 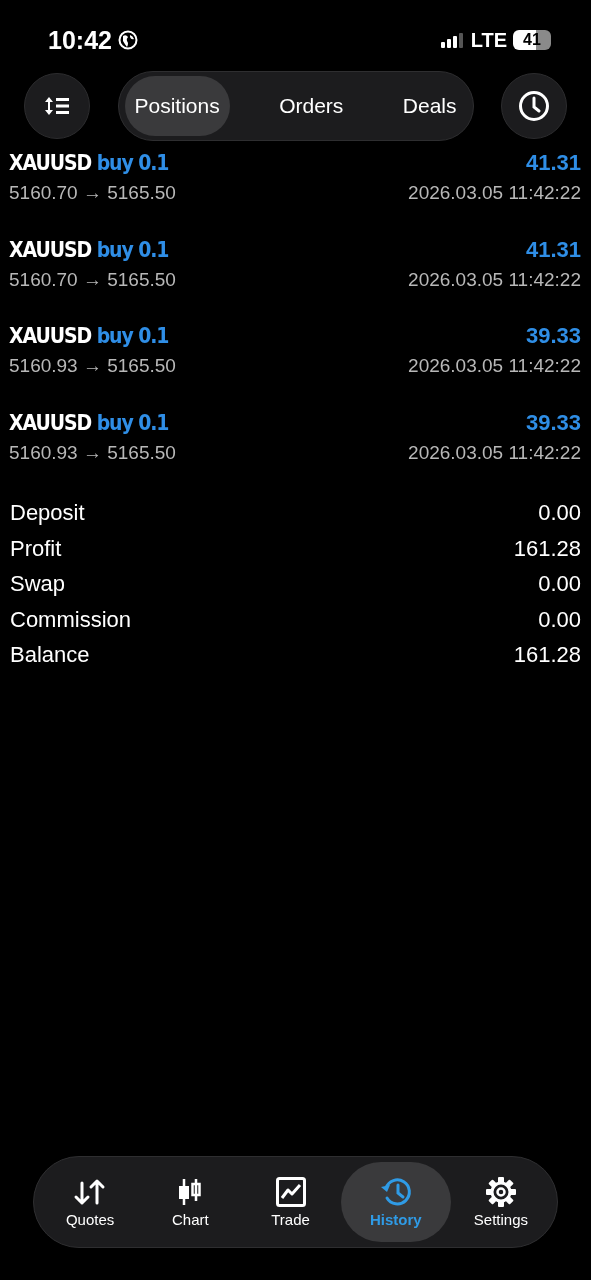 I want to click on clock-icon, so click(x=534, y=106).